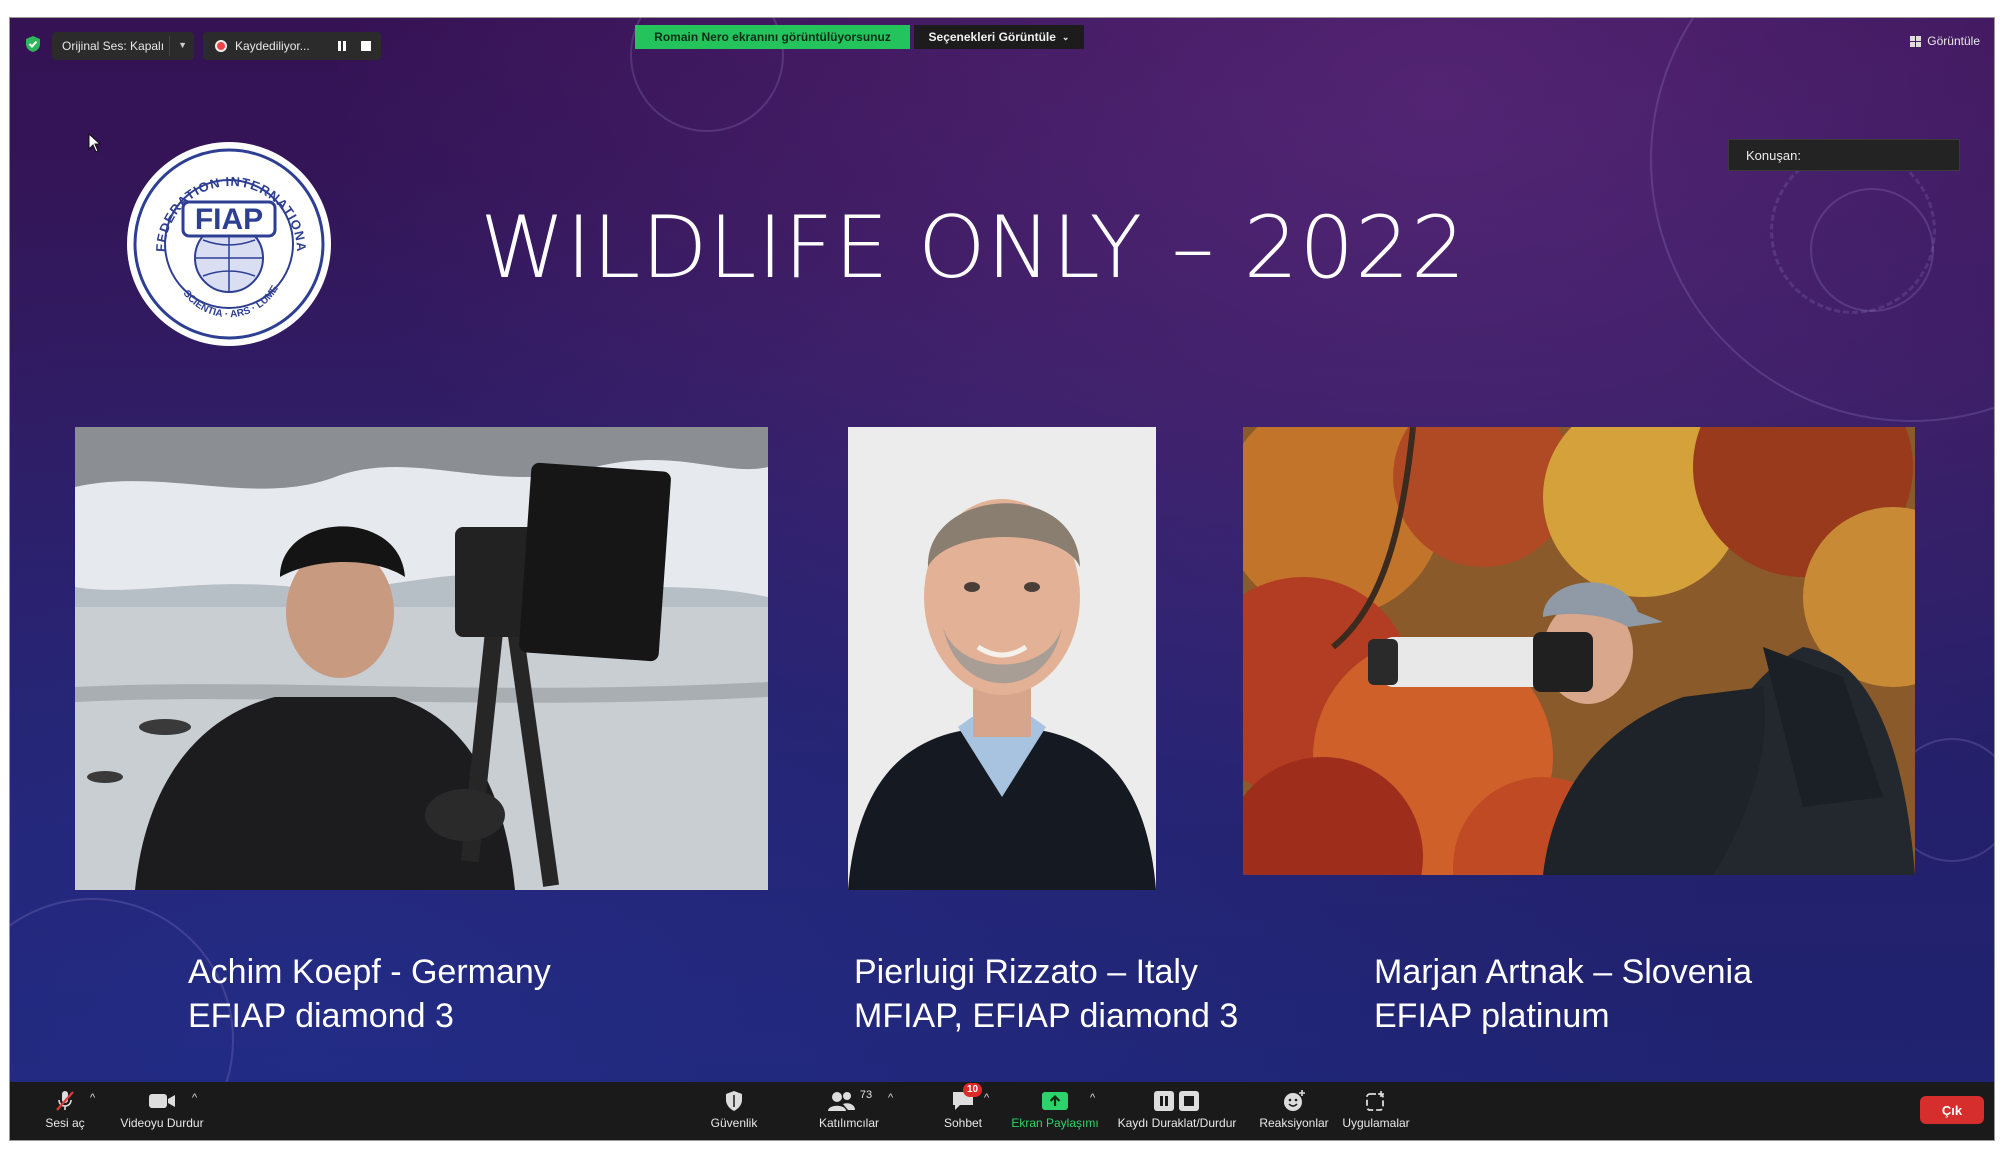 The image size is (2000, 1162). Describe the element at coordinates (772, 37) in the screenshot. I see `screen-share-banner: Romain Nero ekranını görüntülüyorsunuz` at that location.